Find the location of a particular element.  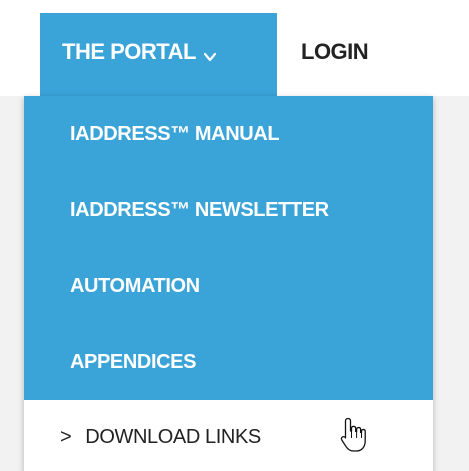

nav-item-login: LOGIN is located at coordinates (335, 51).